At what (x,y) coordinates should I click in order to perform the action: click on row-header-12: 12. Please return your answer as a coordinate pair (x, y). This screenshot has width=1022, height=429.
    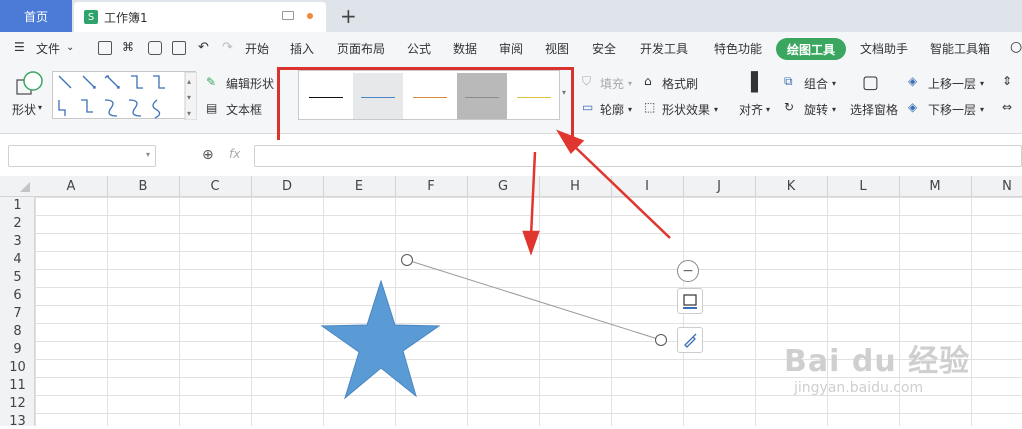
    Looking at the image, I should click on (17, 403).